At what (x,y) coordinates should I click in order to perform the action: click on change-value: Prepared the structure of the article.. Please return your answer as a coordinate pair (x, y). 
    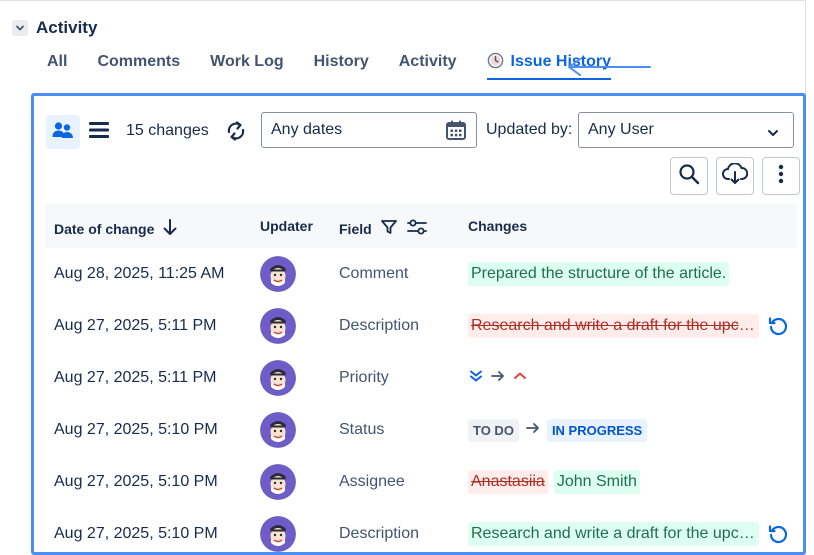
    Looking at the image, I should click on (599, 274).